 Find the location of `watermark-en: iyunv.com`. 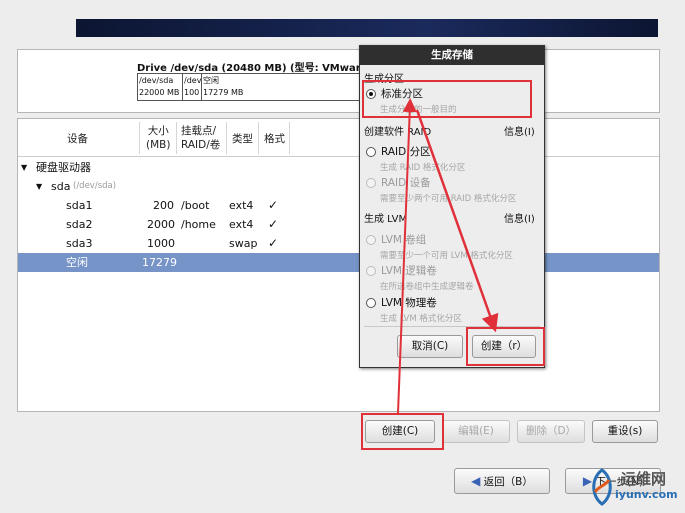

watermark-en: iyunv.com is located at coordinates (646, 494).